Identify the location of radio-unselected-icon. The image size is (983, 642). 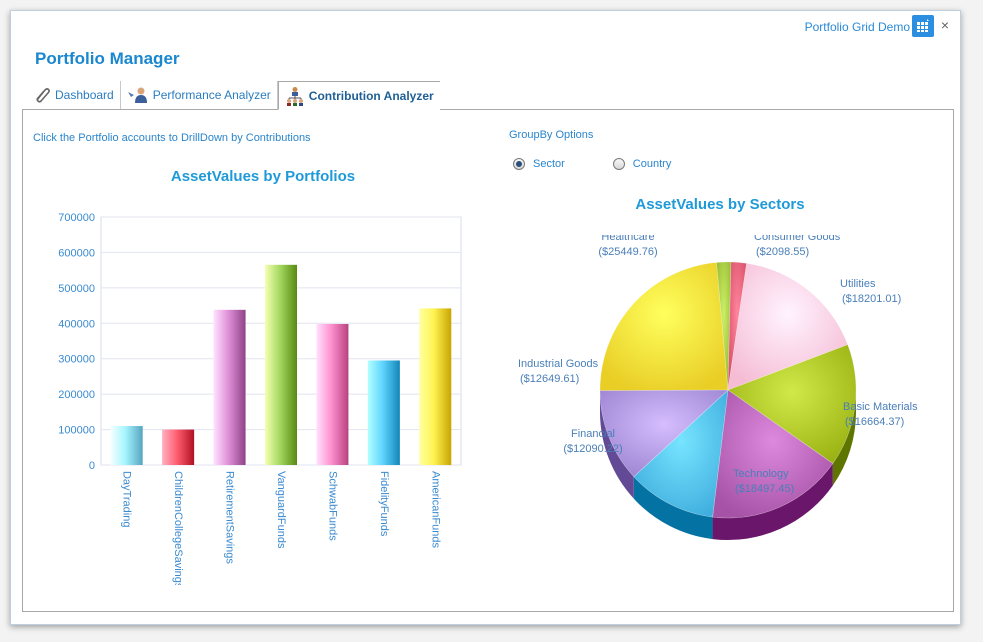
(618, 164).